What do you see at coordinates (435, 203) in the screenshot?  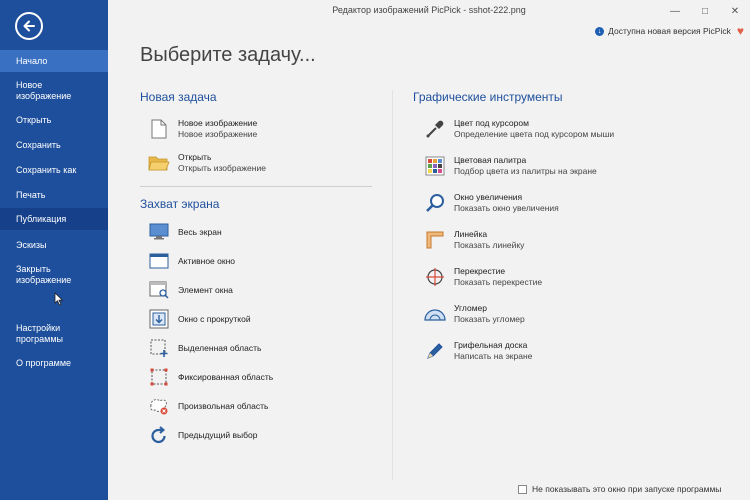 I see `magnifier-icon` at bounding box center [435, 203].